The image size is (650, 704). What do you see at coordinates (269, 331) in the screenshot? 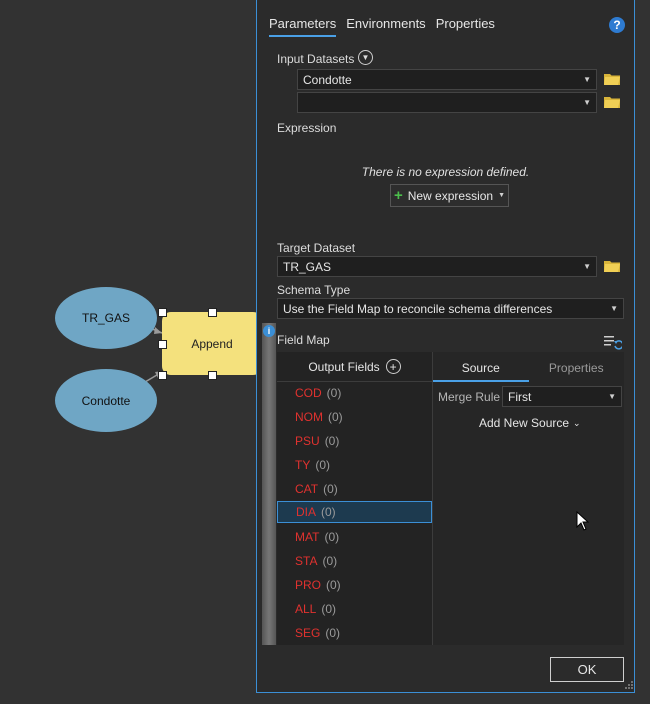
I see `info-icon: i` at bounding box center [269, 331].